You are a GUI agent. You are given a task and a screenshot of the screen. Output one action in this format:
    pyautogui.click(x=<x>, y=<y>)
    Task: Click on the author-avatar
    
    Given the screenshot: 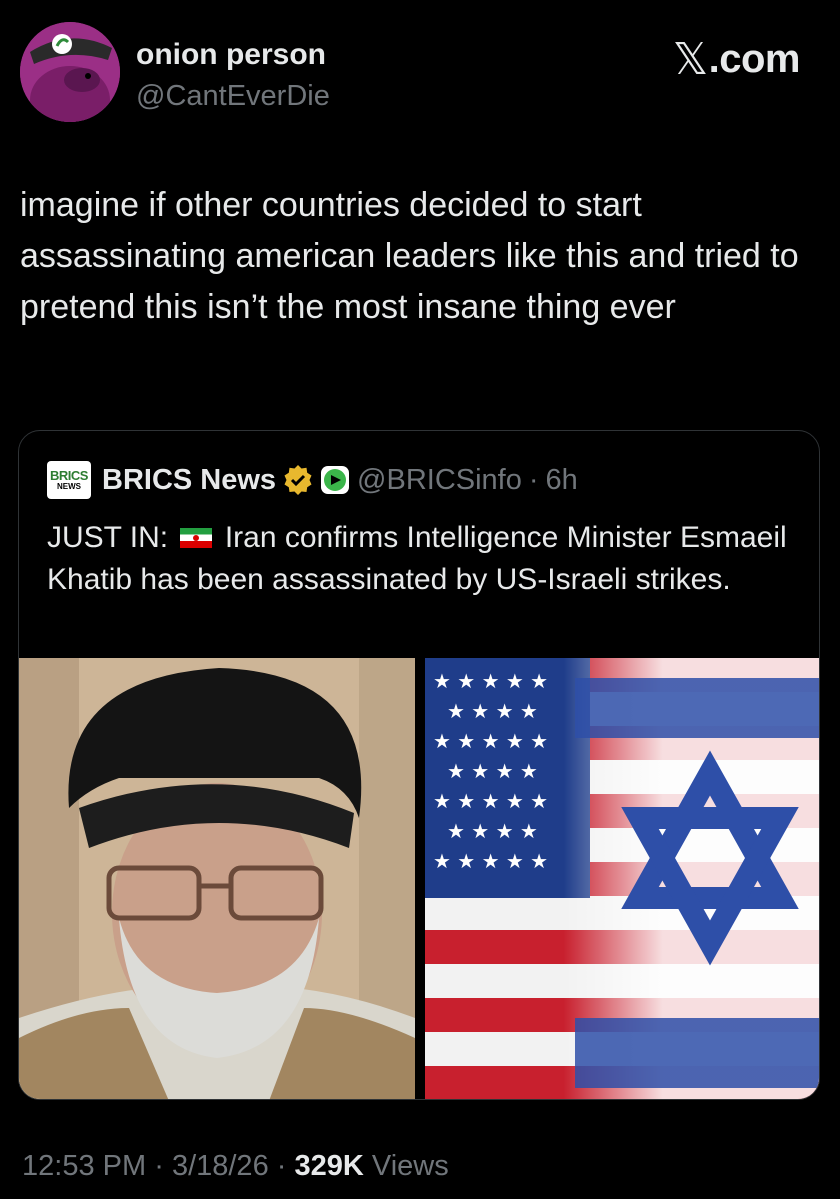 What is the action you would take?
    pyautogui.click(x=70, y=72)
    